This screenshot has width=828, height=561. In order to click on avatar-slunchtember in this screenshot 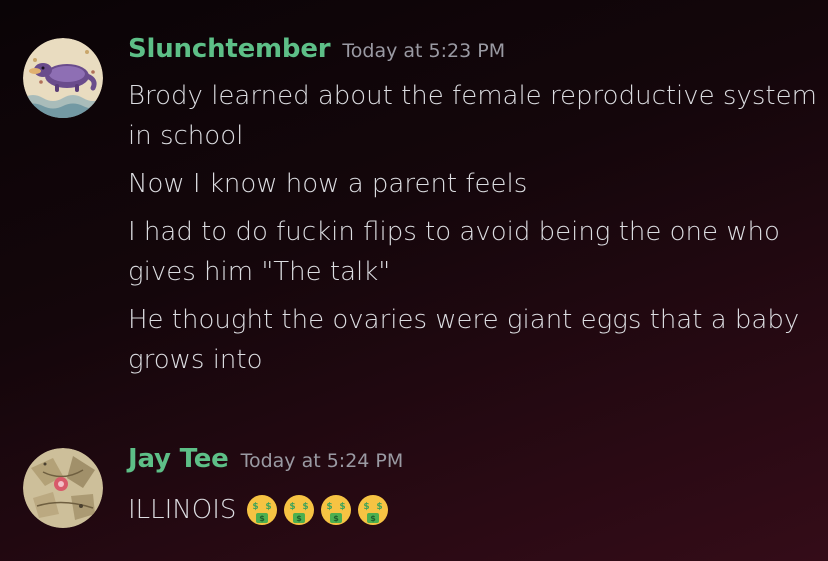, I will do `click(63, 78)`.